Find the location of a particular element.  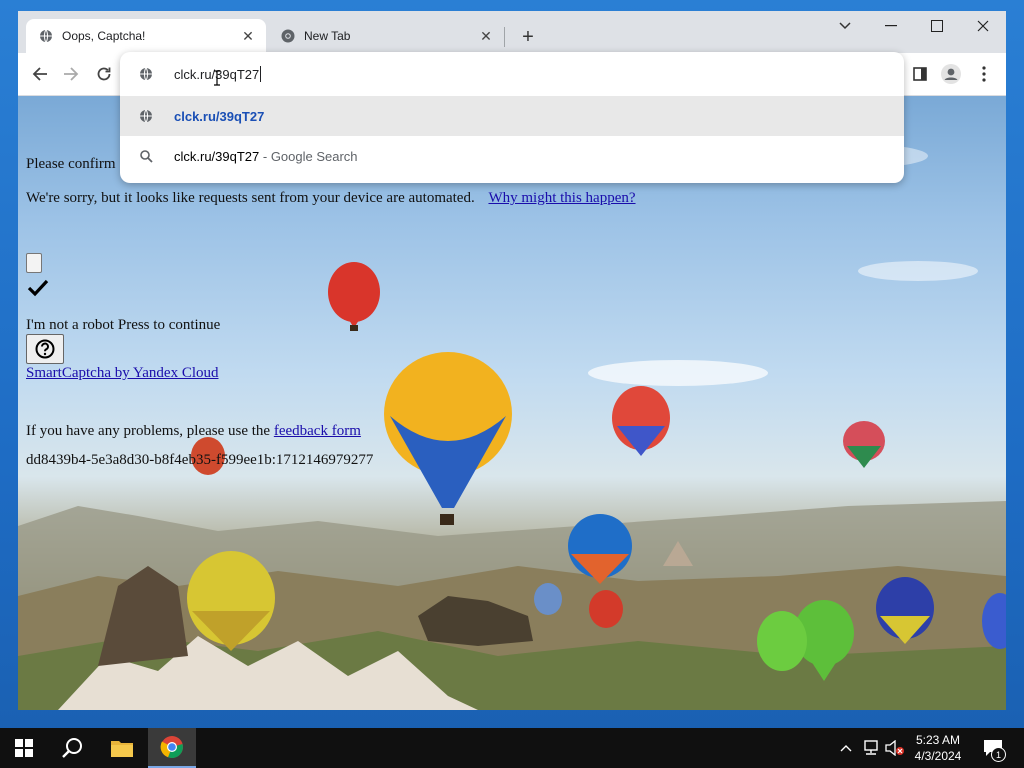

forward-button is located at coordinates (71, 74).